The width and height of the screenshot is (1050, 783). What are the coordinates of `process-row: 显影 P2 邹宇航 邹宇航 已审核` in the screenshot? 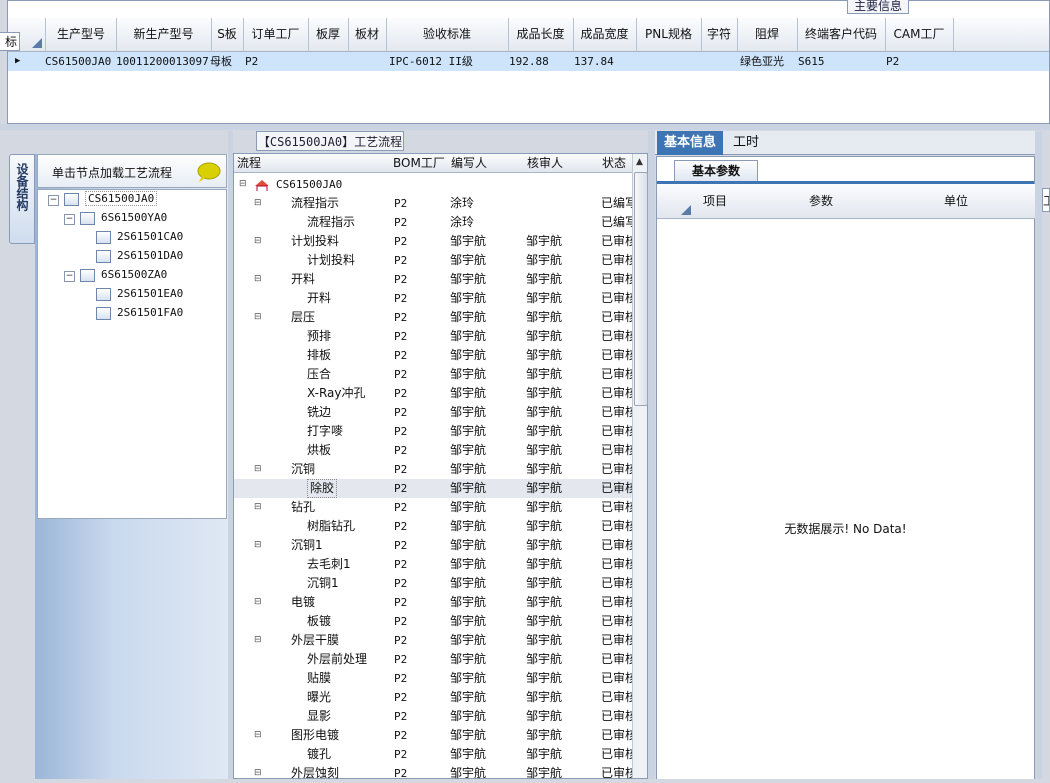 It's located at (433, 716).